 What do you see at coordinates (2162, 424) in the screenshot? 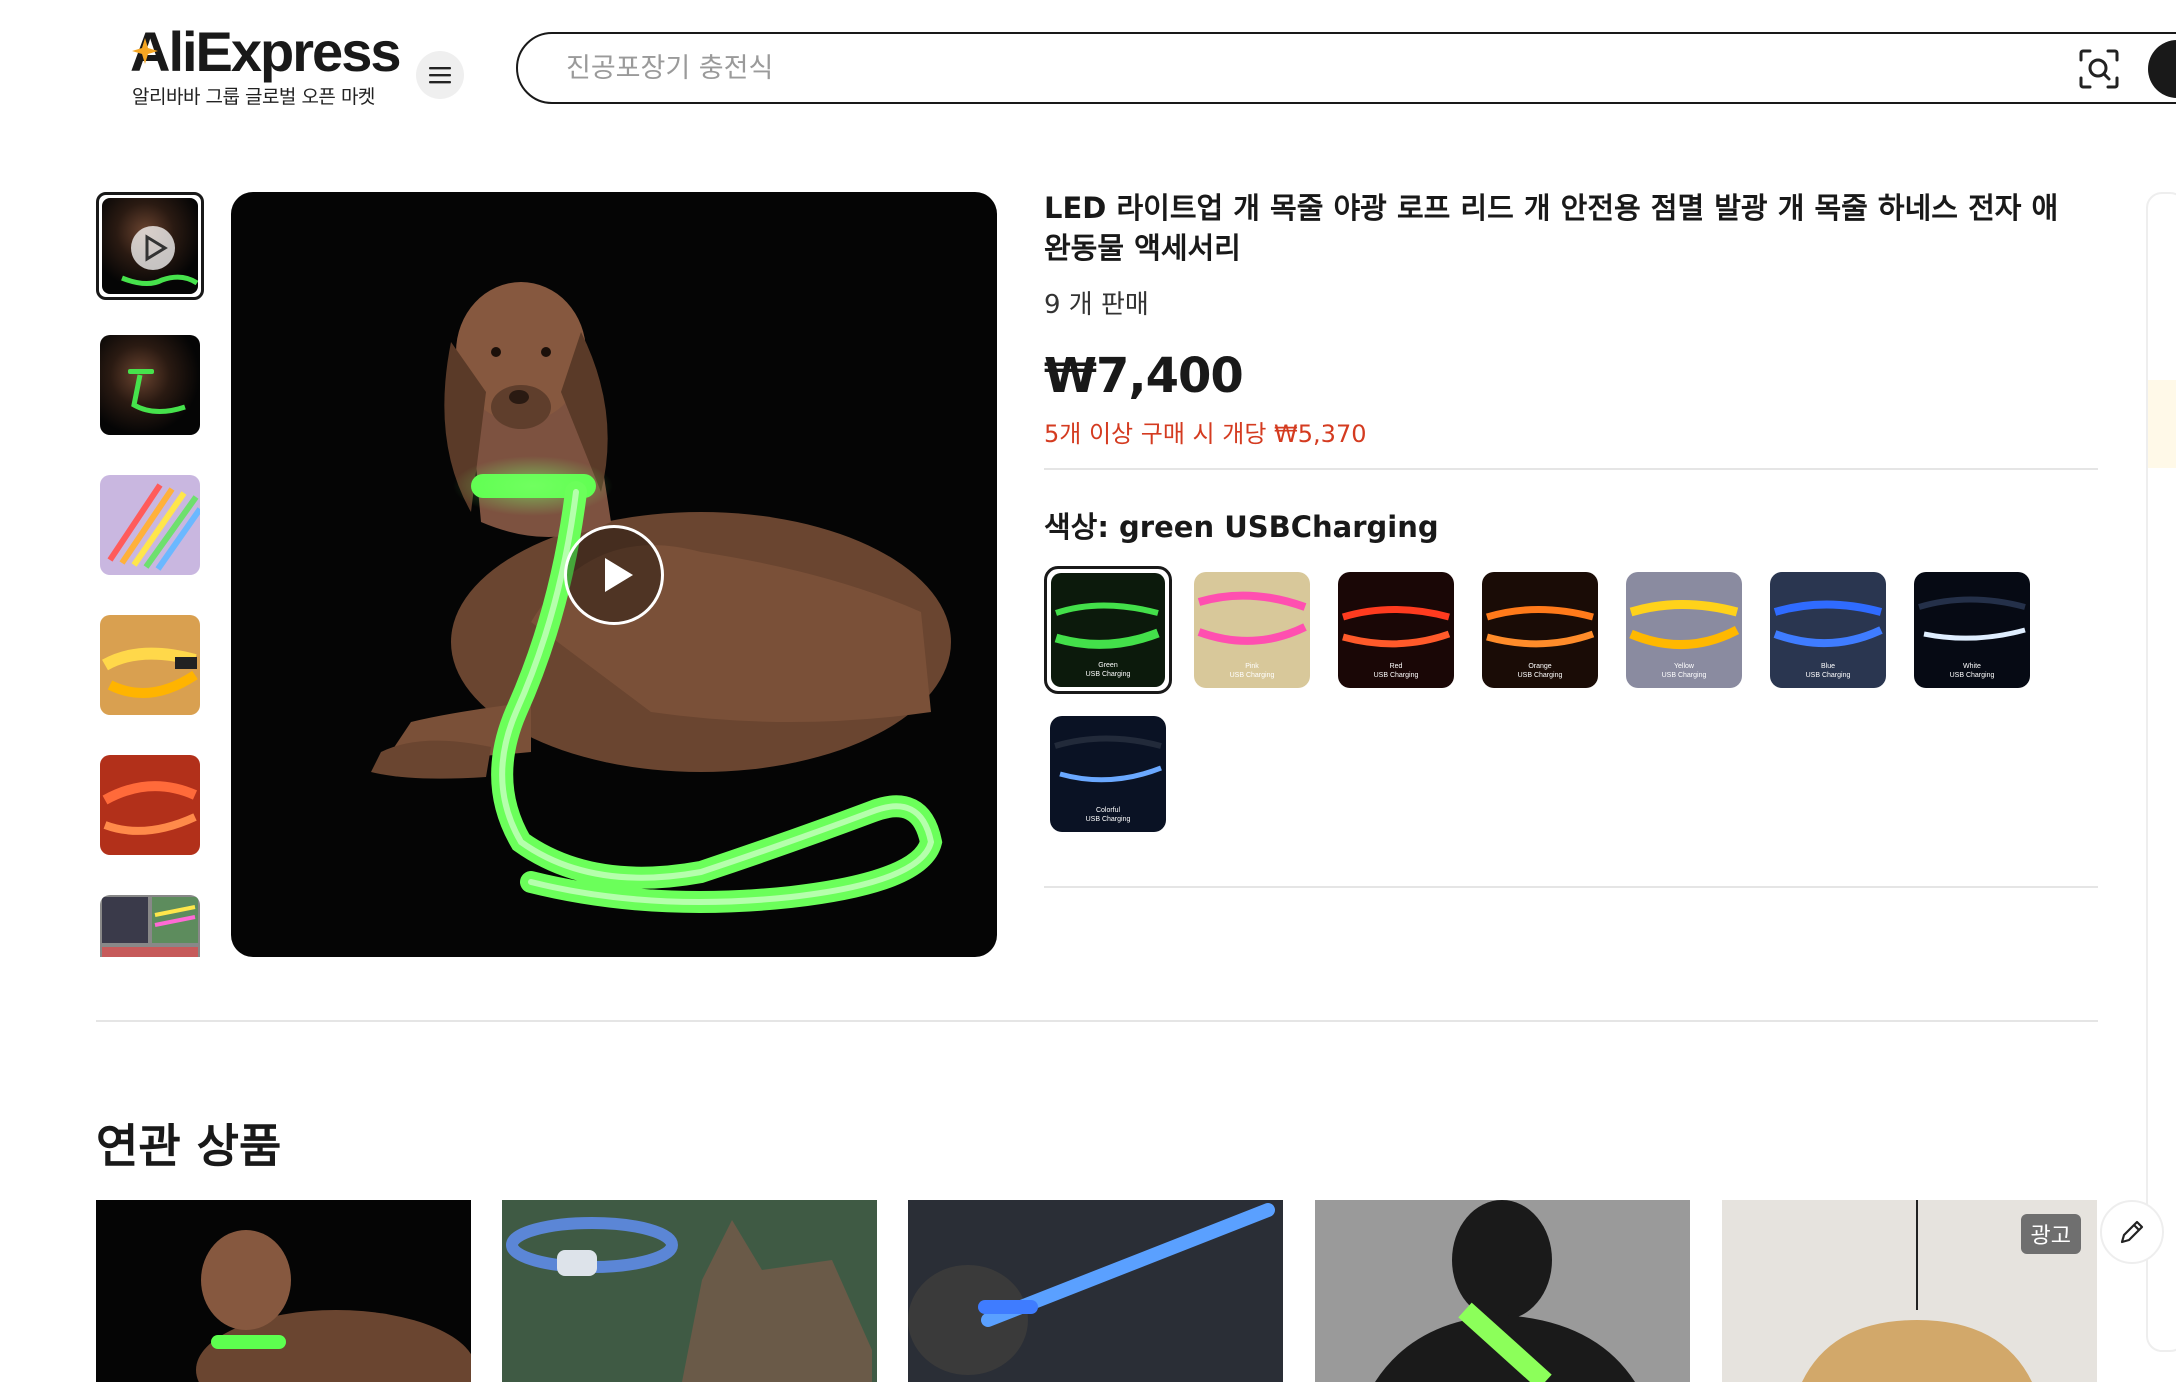
I see `side-panel-highlight` at bounding box center [2162, 424].